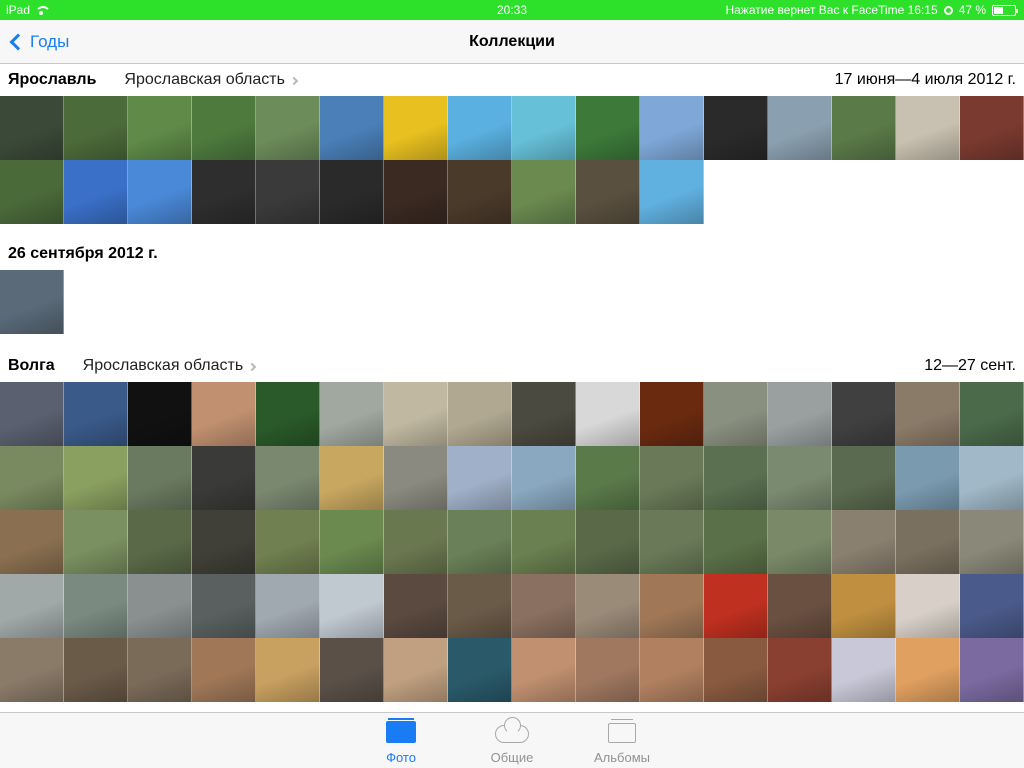 The height and width of the screenshot is (768, 1024). Describe the element at coordinates (211, 80) in the screenshot. I see `collection-location: Ярославская область` at that location.